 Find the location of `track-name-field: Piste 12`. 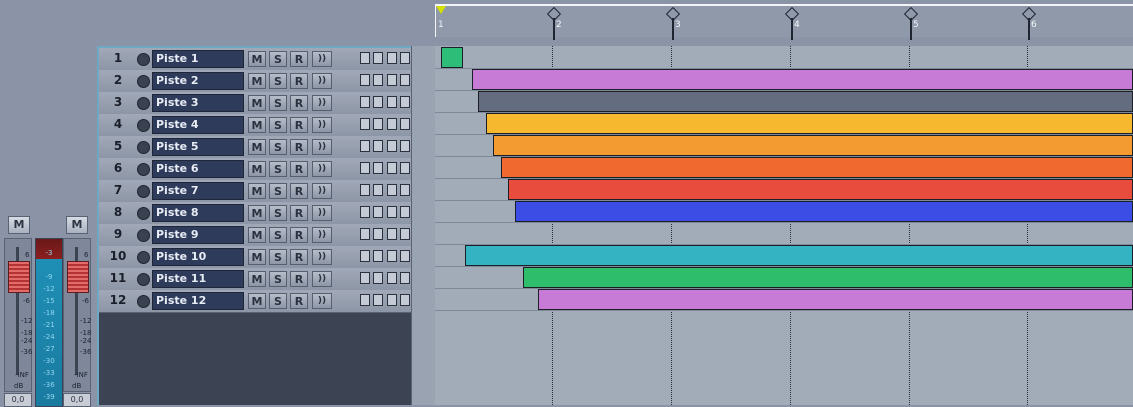

track-name-field: Piste 12 is located at coordinates (198, 301).